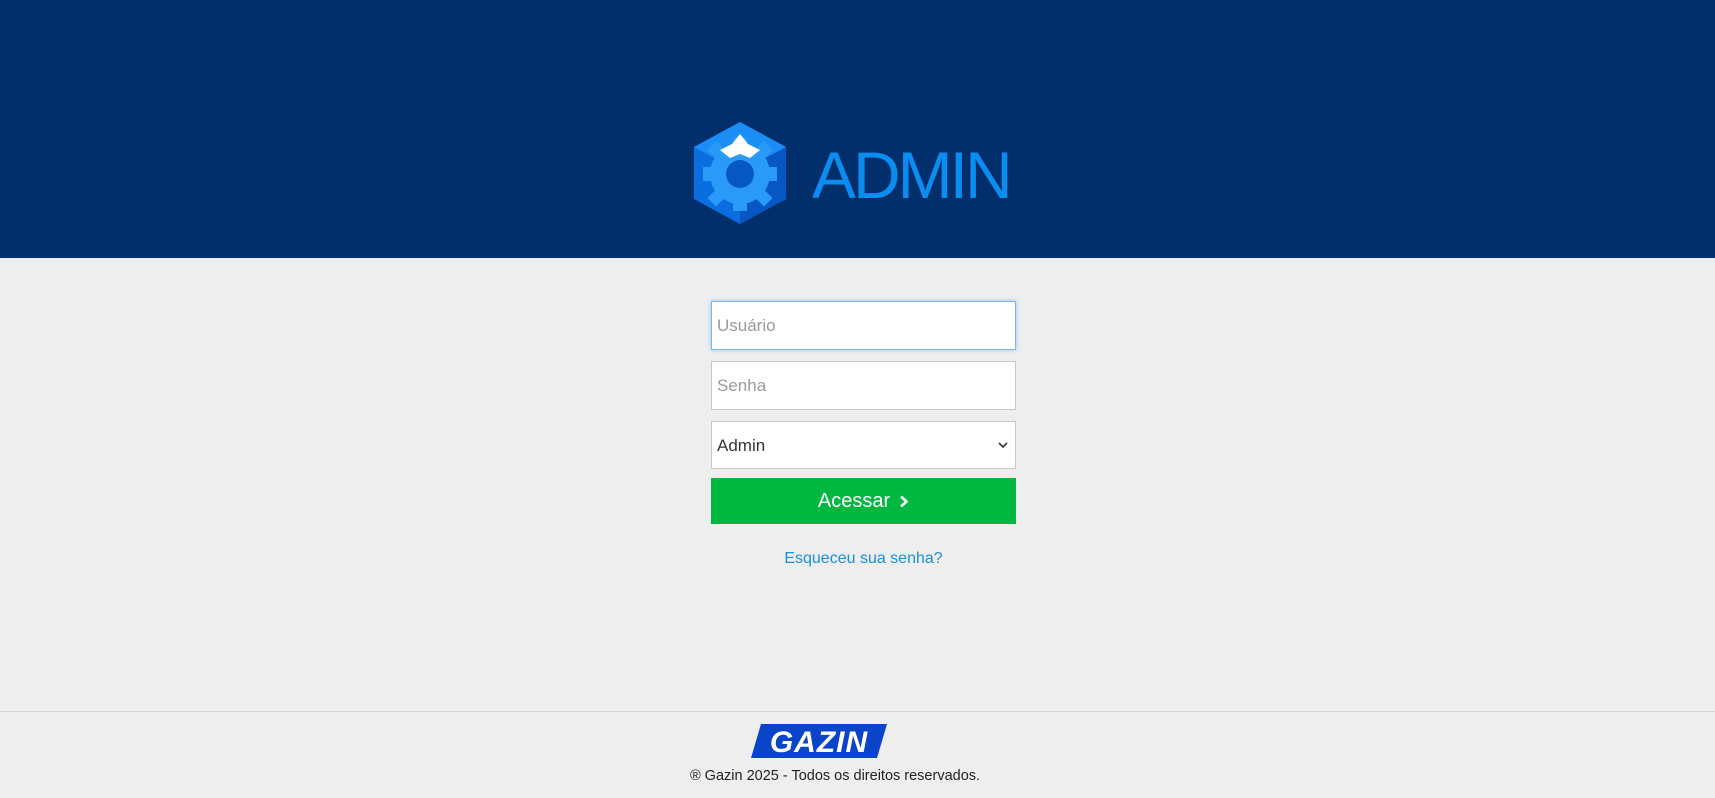  What do you see at coordinates (741, 445) in the screenshot?
I see `system-select-value: Admin` at bounding box center [741, 445].